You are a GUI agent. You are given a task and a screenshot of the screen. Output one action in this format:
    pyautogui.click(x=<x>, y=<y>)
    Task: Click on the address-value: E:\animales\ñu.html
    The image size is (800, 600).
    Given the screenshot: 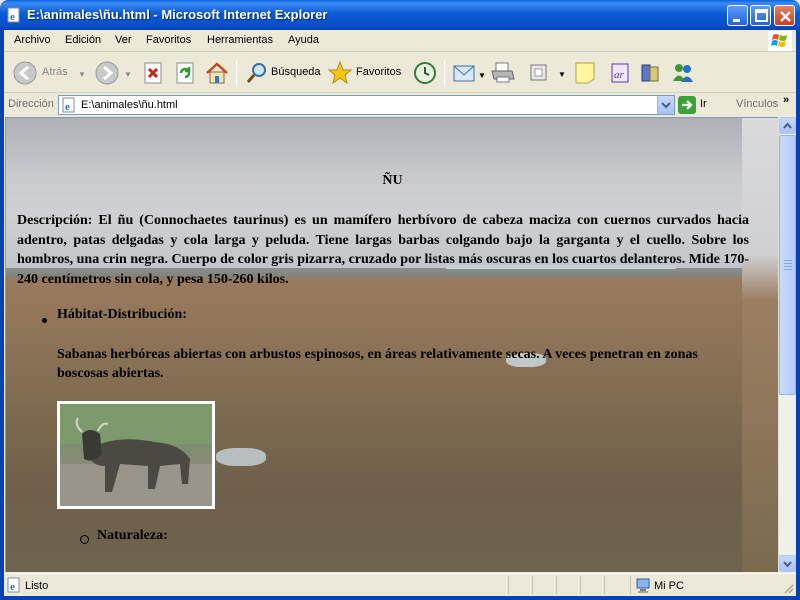 What is the action you would take?
    pyautogui.click(x=129, y=105)
    